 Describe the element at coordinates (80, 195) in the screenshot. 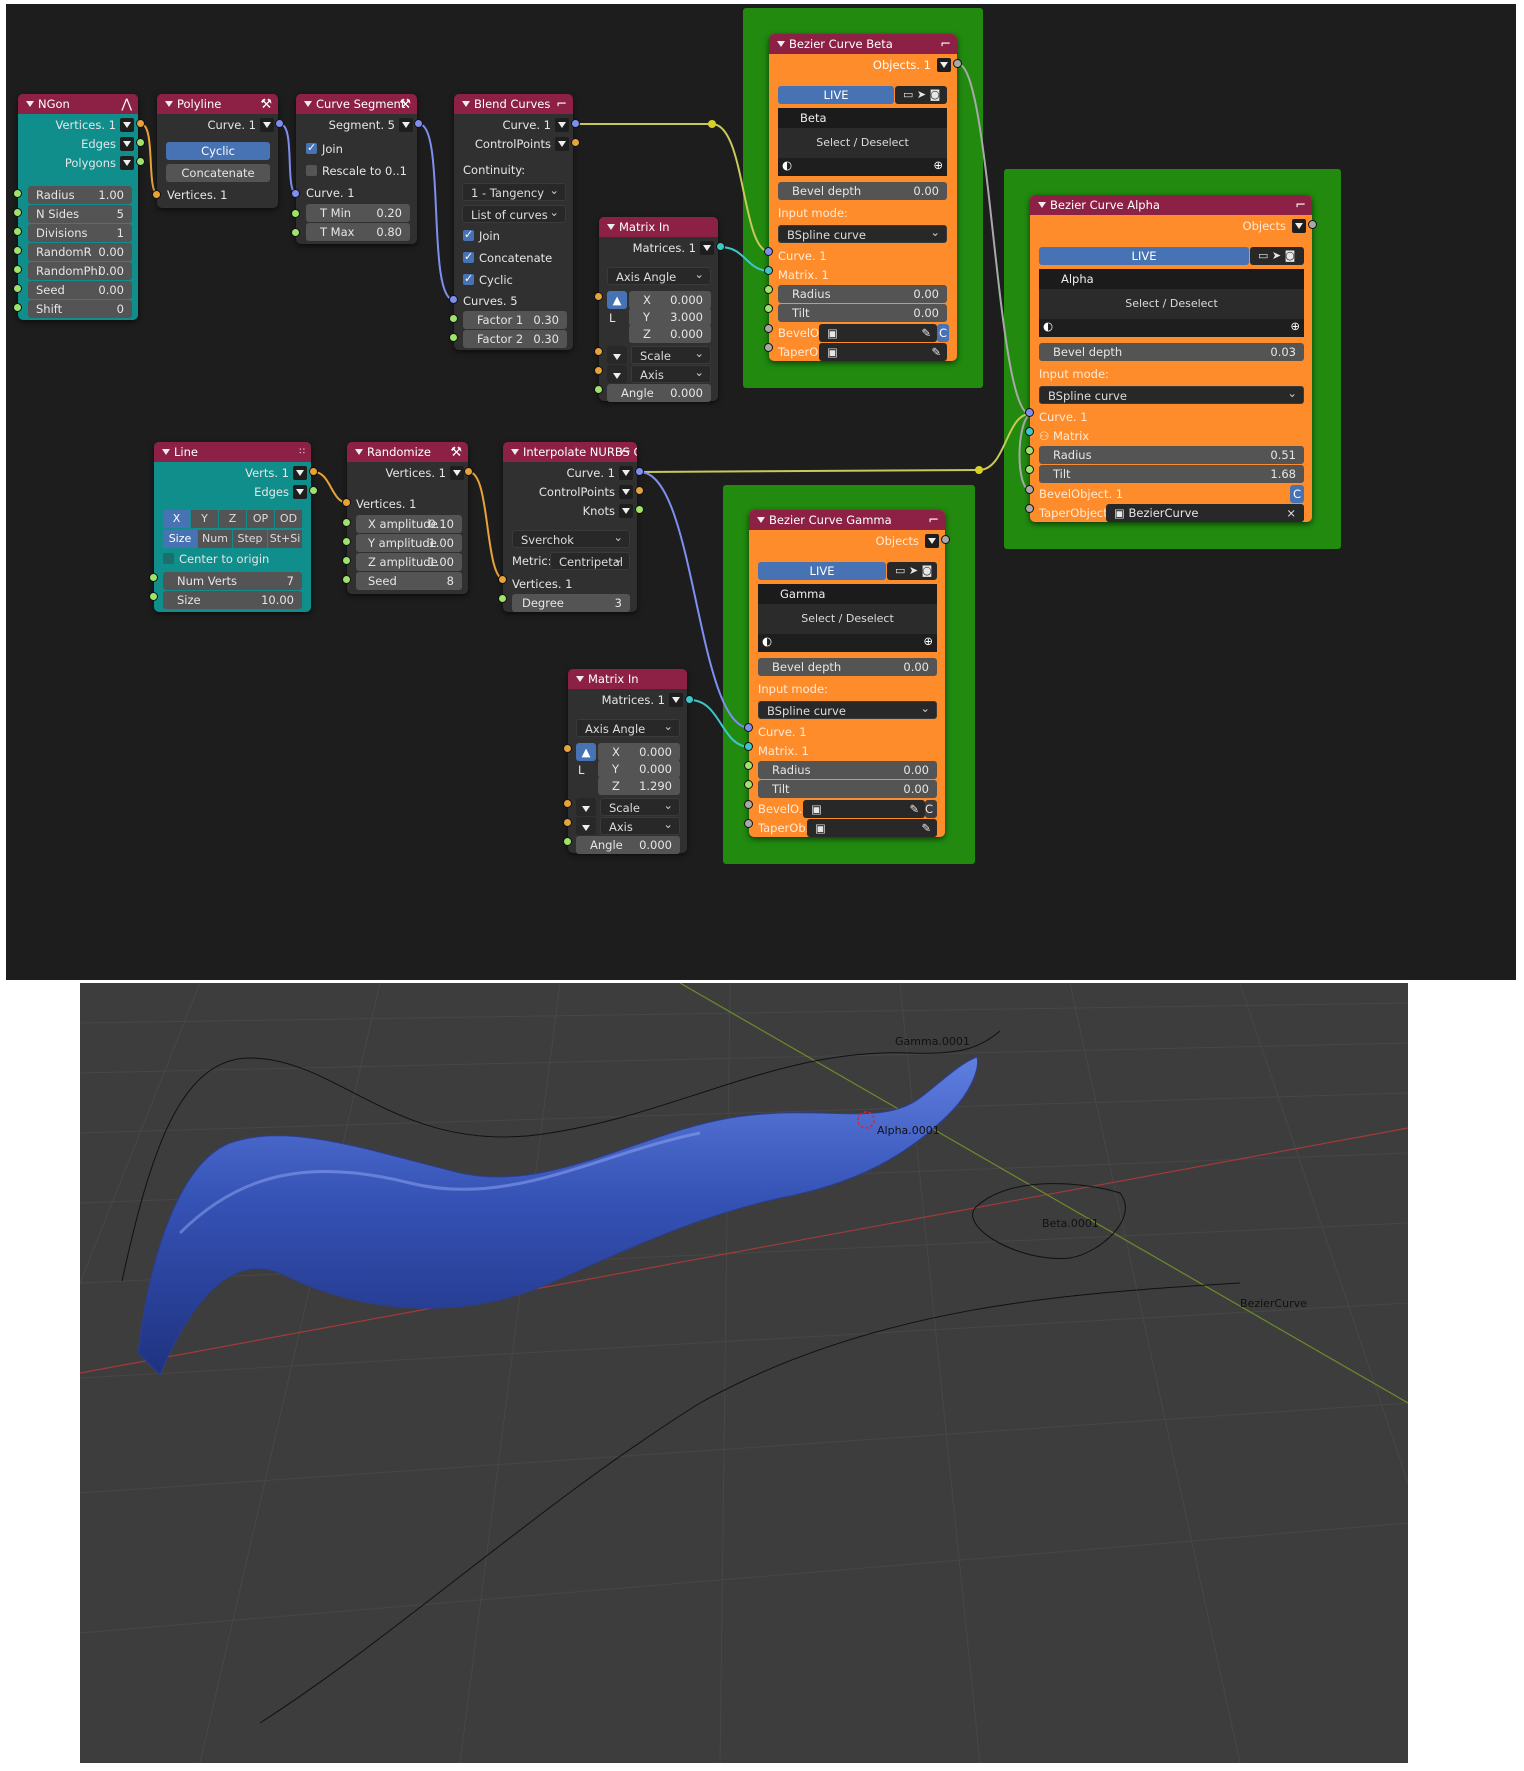

I see `ngon-radius: Radius 1.00` at that location.